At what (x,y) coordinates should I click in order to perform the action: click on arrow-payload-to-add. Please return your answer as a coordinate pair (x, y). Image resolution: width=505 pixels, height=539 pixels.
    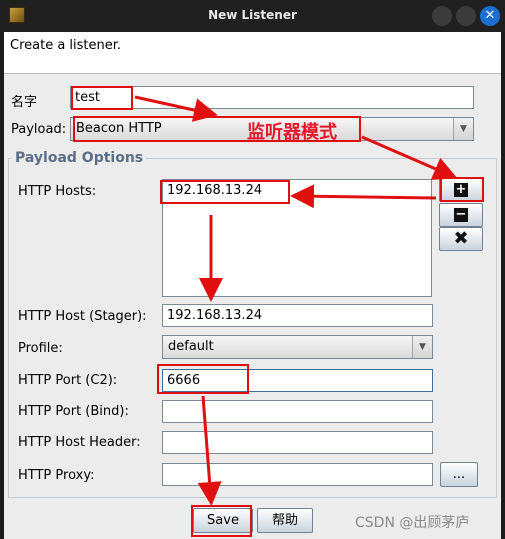
    Looking at the image, I should click on (409, 157).